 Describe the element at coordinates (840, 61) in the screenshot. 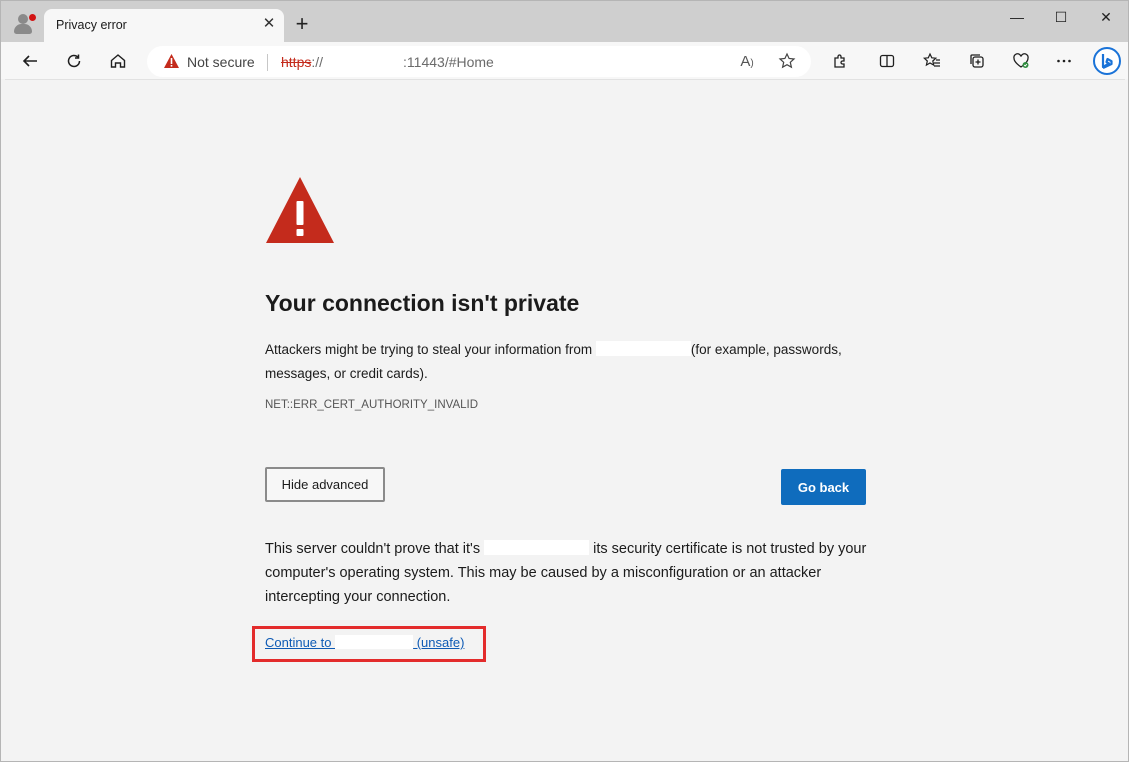

I see `extensions-icon` at that location.